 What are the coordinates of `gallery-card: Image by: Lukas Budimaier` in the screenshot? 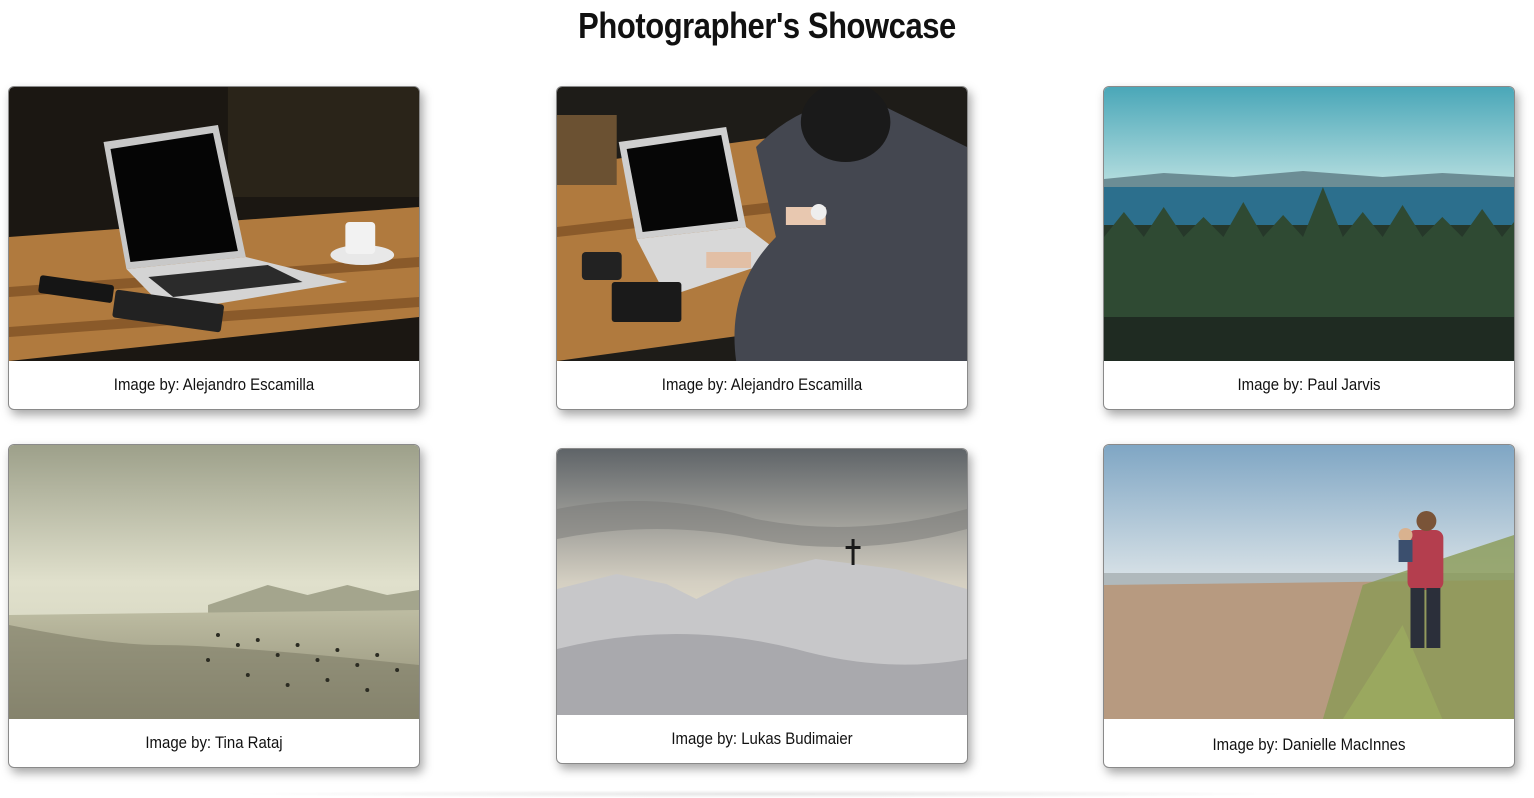 It's located at (762, 606).